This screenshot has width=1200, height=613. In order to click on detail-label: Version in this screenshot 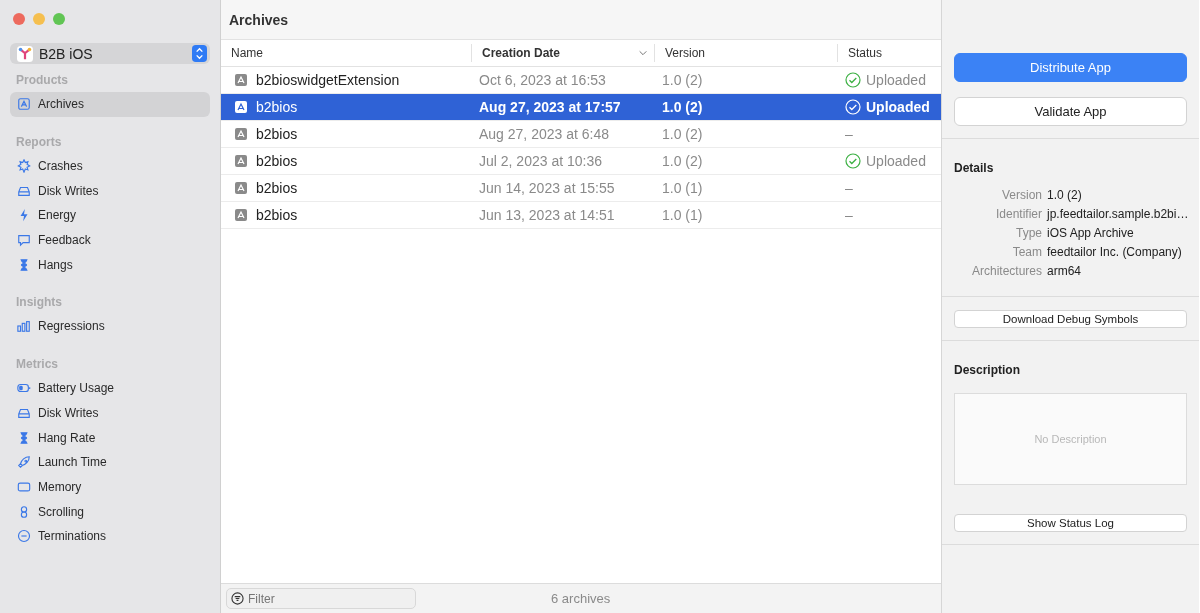, I will do `click(1021, 195)`.